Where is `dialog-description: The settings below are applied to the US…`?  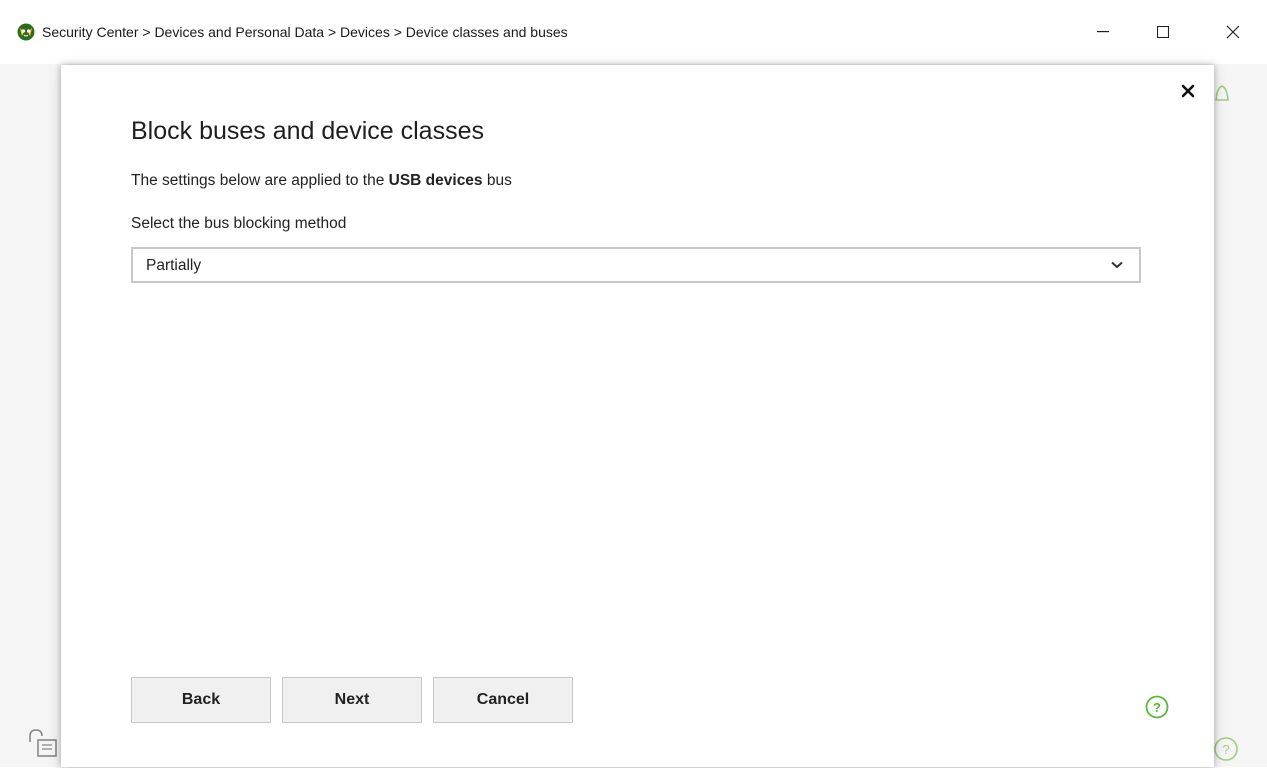 dialog-description: The settings below are applied to the US… is located at coordinates (321, 181).